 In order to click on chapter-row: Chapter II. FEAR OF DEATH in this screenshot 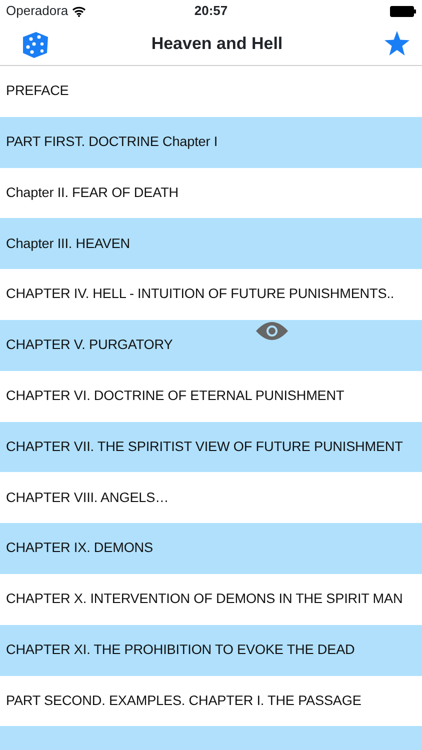, I will do `click(211, 193)`.